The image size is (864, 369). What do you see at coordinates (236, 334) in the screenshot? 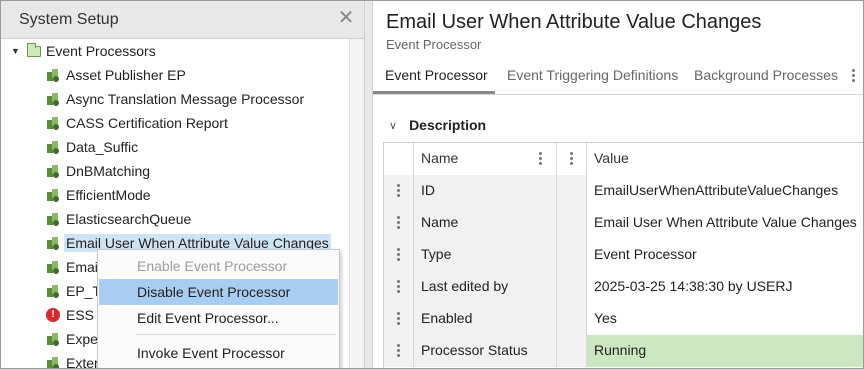
I see `menu-separator` at bounding box center [236, 334].